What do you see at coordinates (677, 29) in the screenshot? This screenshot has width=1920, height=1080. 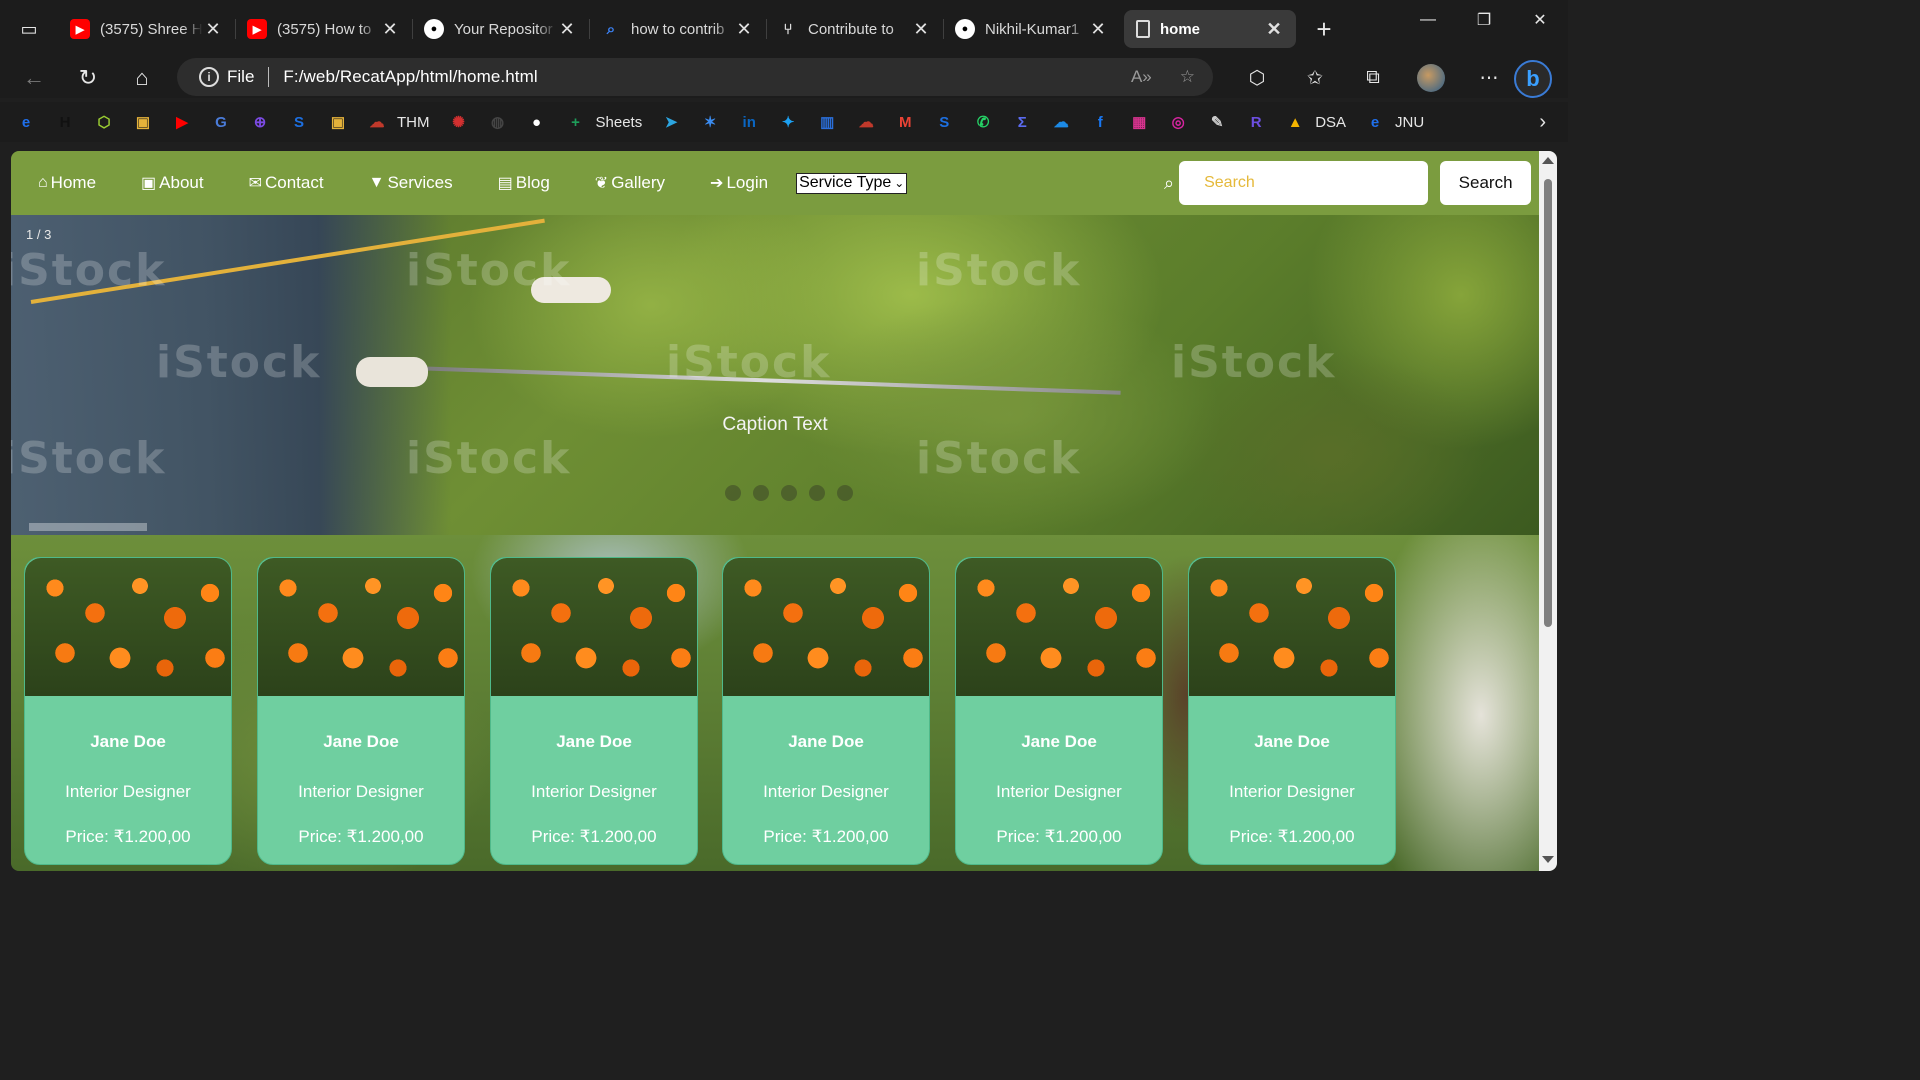 I see `browser-tab: ⌕ how to contrib ✕` at bounding box center [677, 29].